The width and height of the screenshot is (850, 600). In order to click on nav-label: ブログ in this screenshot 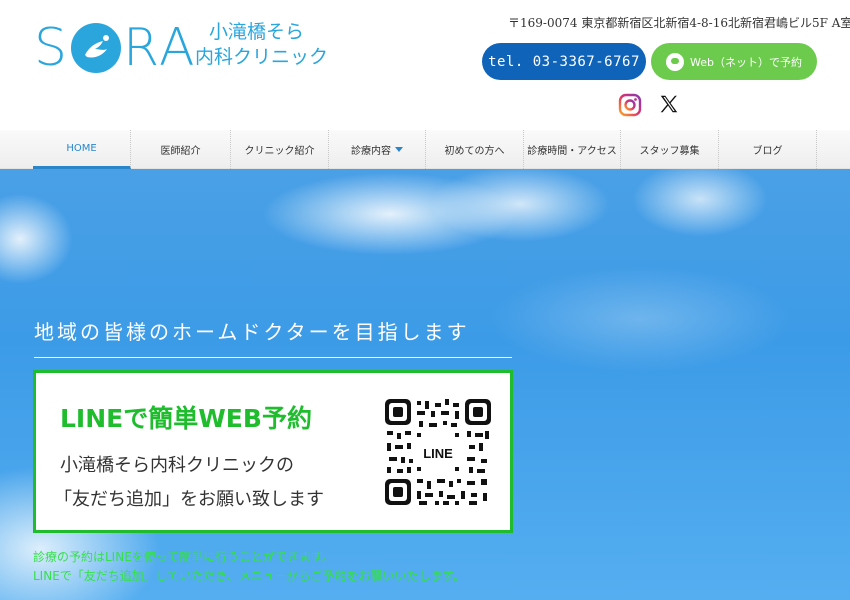, I will do `click(767, 151)`.